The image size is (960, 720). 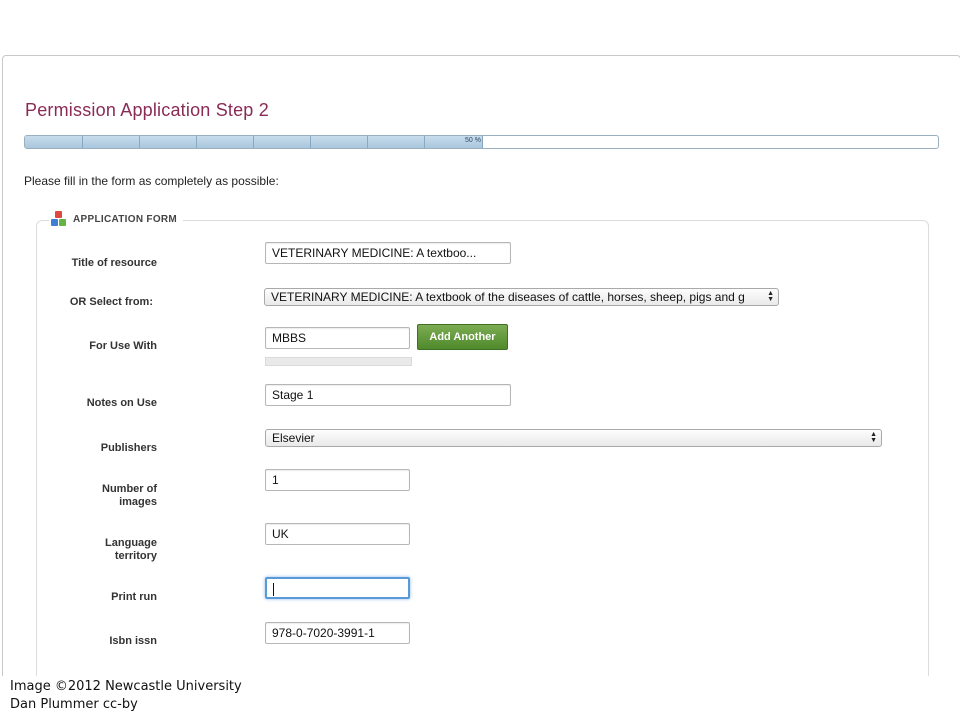 I want to click on publishers-select-value: Elsevier, so click(x=293, y=438).